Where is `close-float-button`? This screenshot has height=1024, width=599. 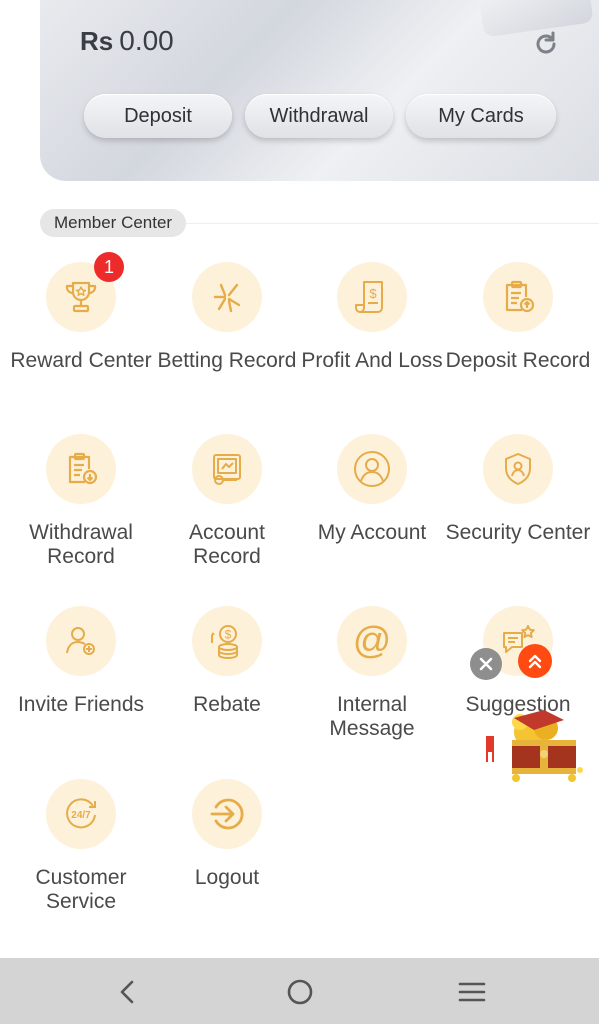
close-float-button is located at coordinates (486, 664).